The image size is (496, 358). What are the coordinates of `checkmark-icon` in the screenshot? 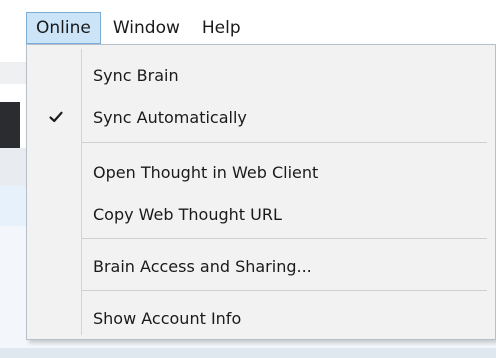 It's located at (56, 117).